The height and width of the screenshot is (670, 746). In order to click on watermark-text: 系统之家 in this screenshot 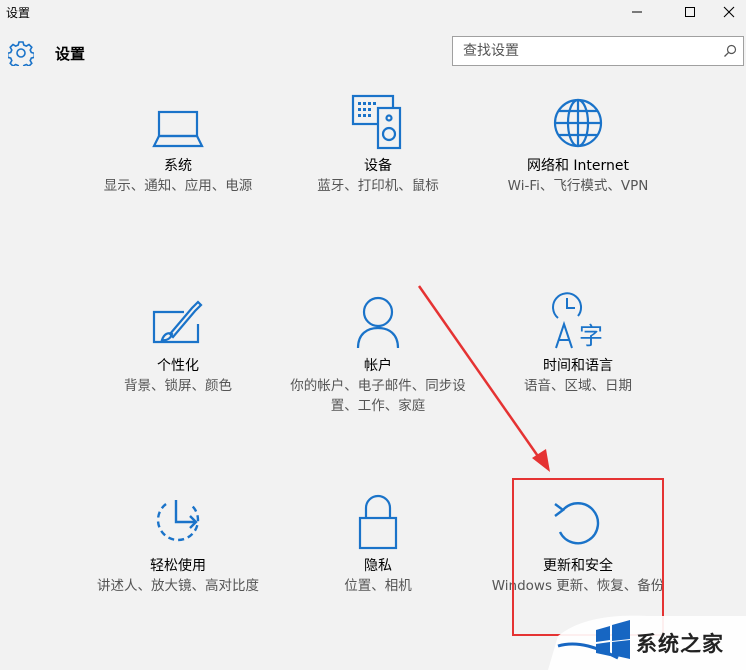, I will do `click(680, 644)`.